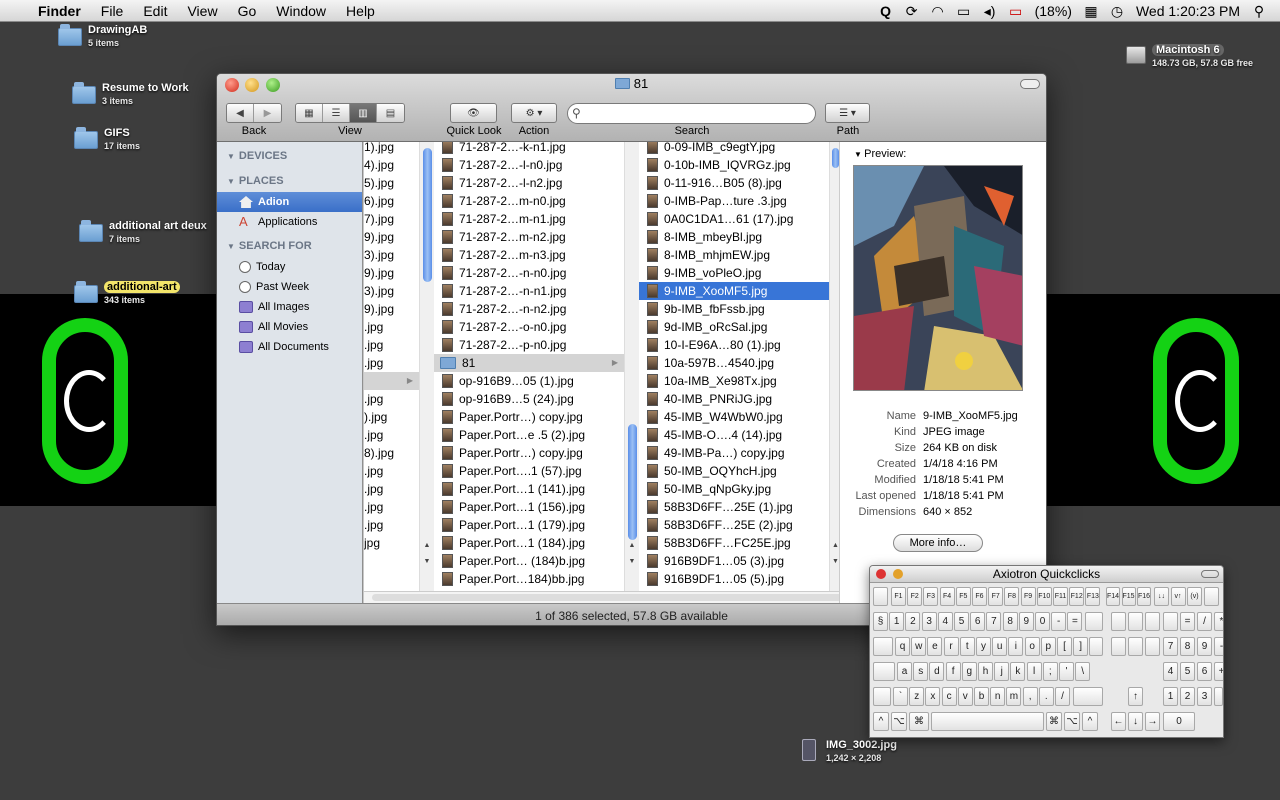 Image resolution: width=1280 pixels, height=800 pixels. What do you see at coordinates (1077, 596) in the screenshot?
I see `function-key: F12` at bounding box center [1077, 596].